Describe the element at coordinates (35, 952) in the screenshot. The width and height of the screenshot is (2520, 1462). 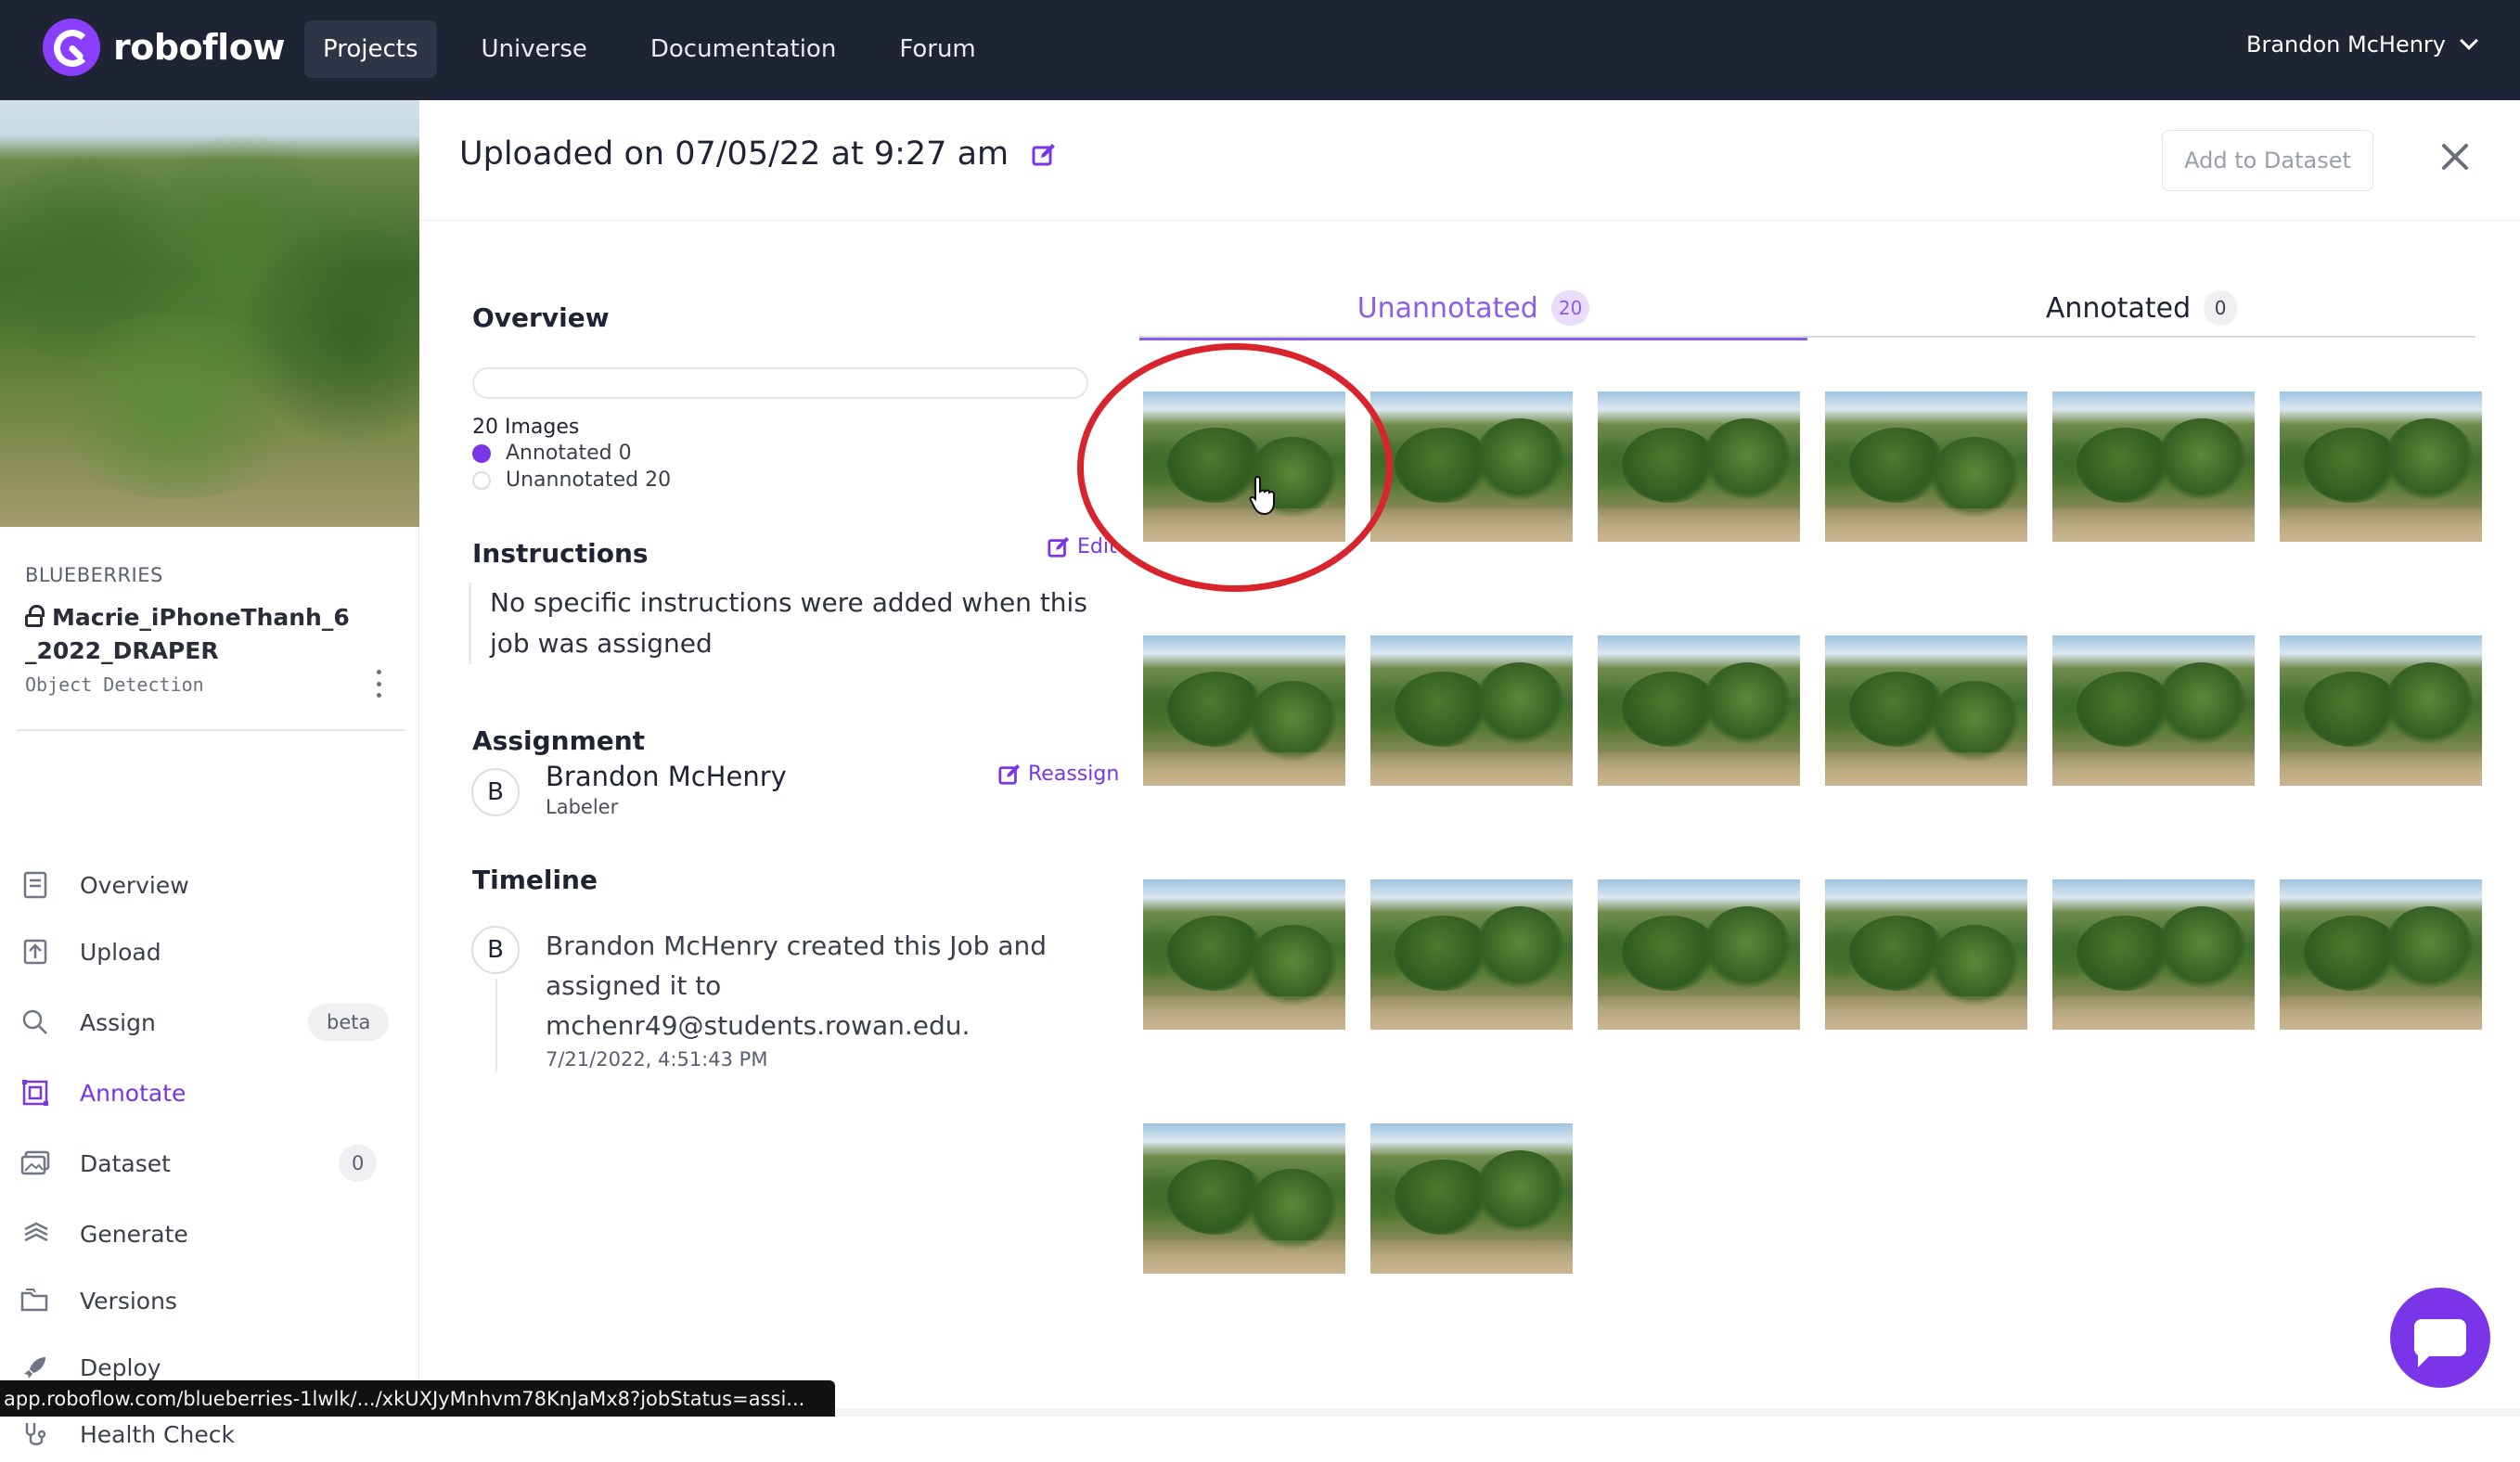
I see `upload-icon` at that location.